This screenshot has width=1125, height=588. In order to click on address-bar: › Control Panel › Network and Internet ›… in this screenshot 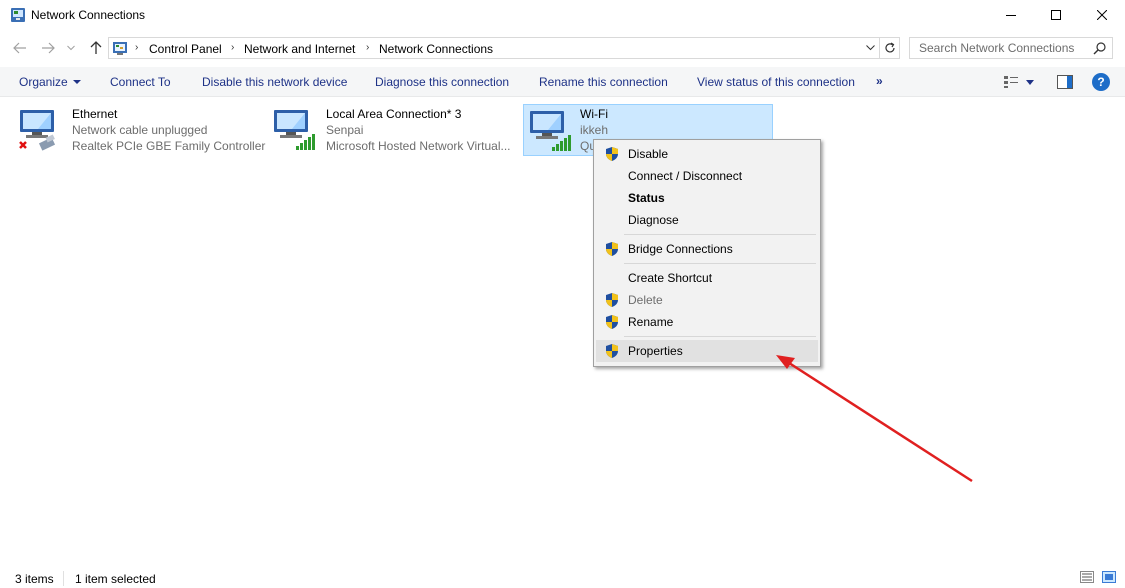, I will do `click(504, 48)`.